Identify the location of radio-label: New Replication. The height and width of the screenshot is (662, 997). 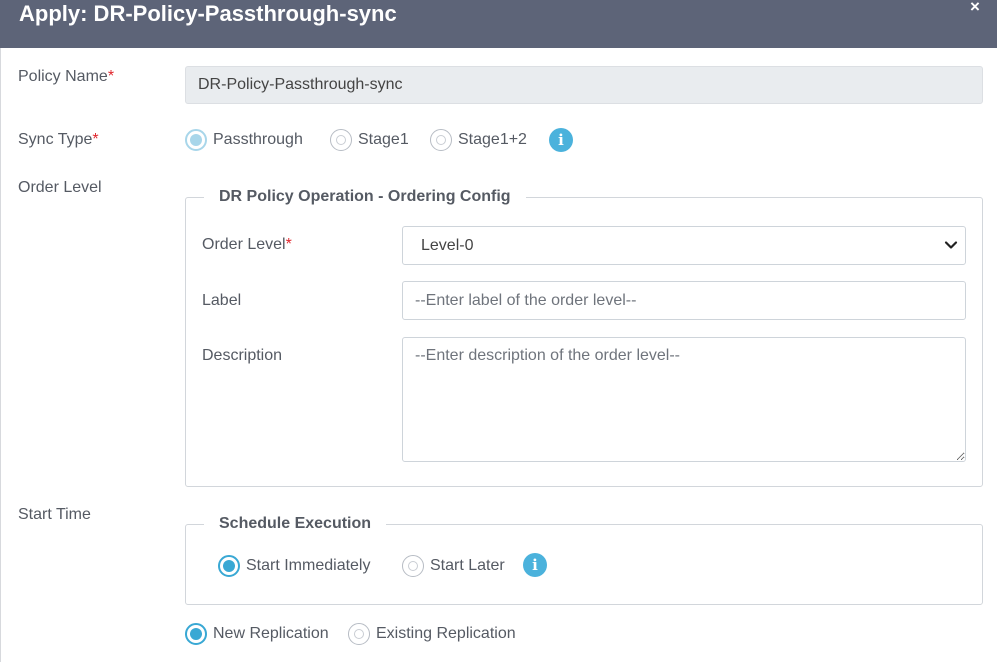
(271, 633).